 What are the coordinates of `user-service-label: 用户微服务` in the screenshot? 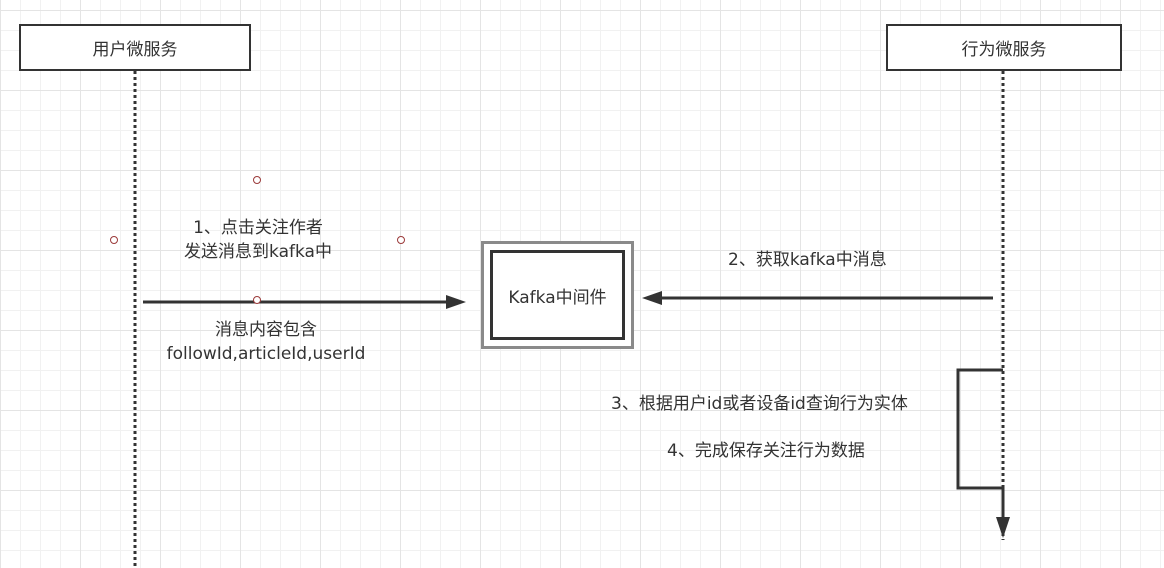 It's located at (135, 50).